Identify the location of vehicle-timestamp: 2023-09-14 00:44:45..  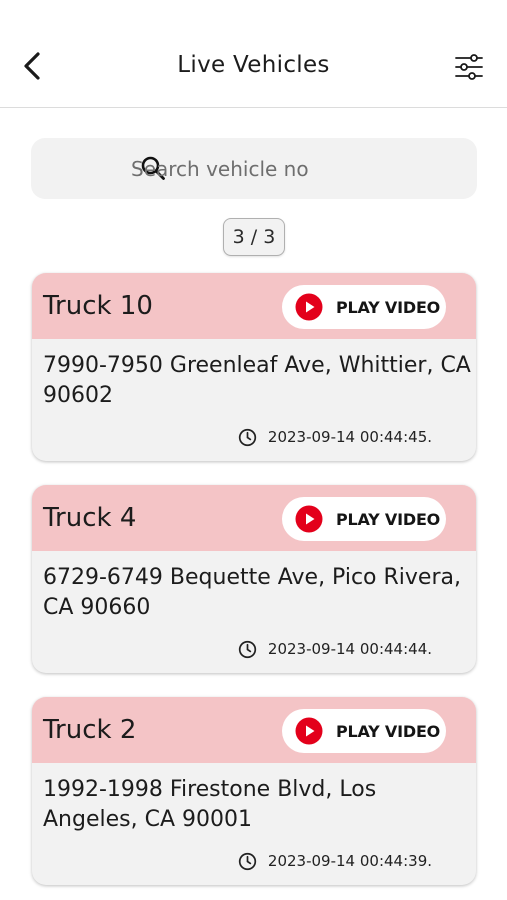
(335, 437).